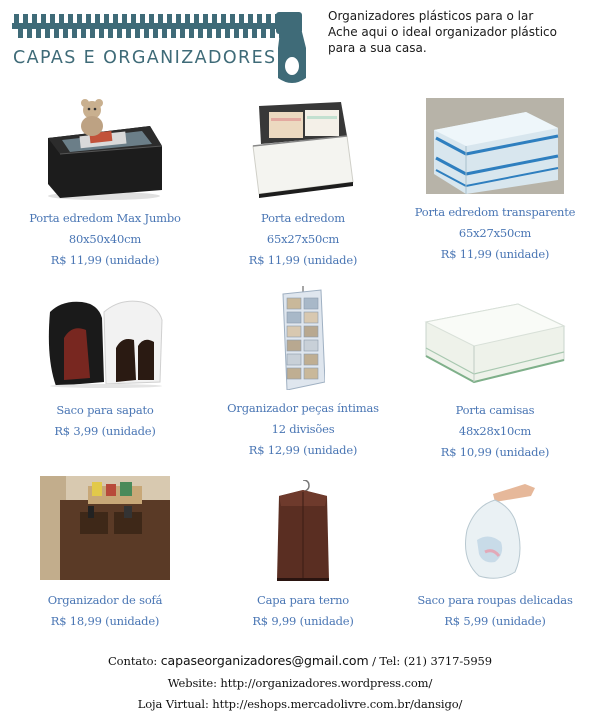 The height and width of the screenshot is (718, 600). I want to click on product-organizador-de-sofa: Organizador de sofá R$ 18,99 (unidade), so click(105, 554).